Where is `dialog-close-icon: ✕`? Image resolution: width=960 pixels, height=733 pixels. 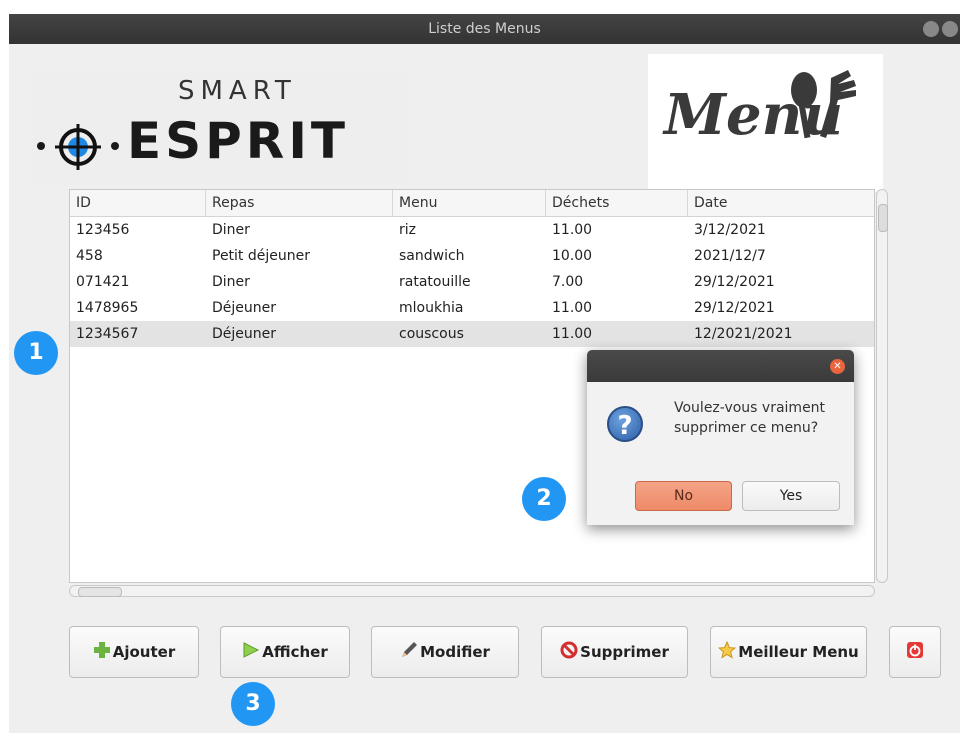
dialog-close-icon: ✕ is located at coordinates (837, 366).